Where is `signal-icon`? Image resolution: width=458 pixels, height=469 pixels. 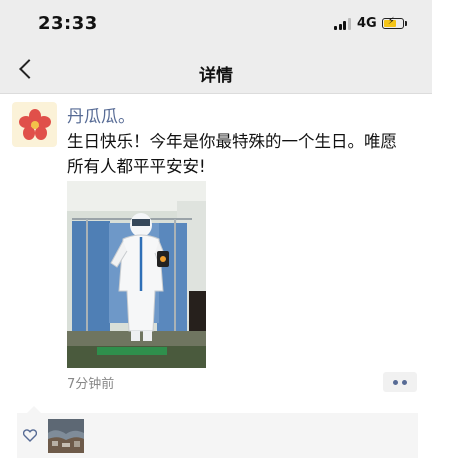
signal-icon is located at coordinates (343, 23).